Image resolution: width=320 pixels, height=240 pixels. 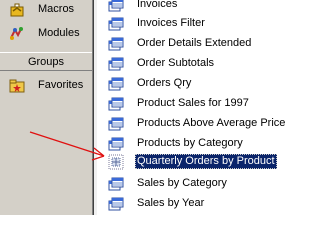 I want to click on list-item-label: Product Sales for 1997, so click(x=193, y=103).